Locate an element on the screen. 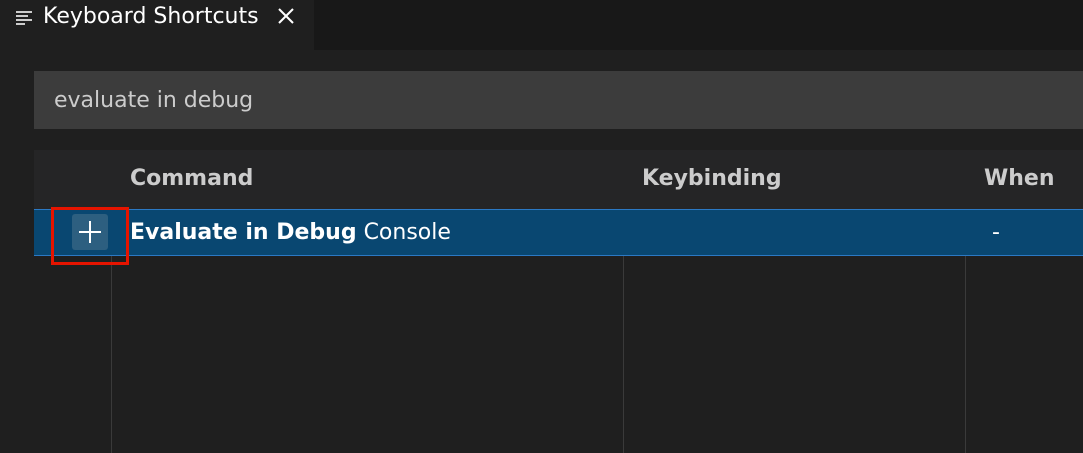 The image size is (1083, 453). plus-icon is located at coordinates (90, 232).